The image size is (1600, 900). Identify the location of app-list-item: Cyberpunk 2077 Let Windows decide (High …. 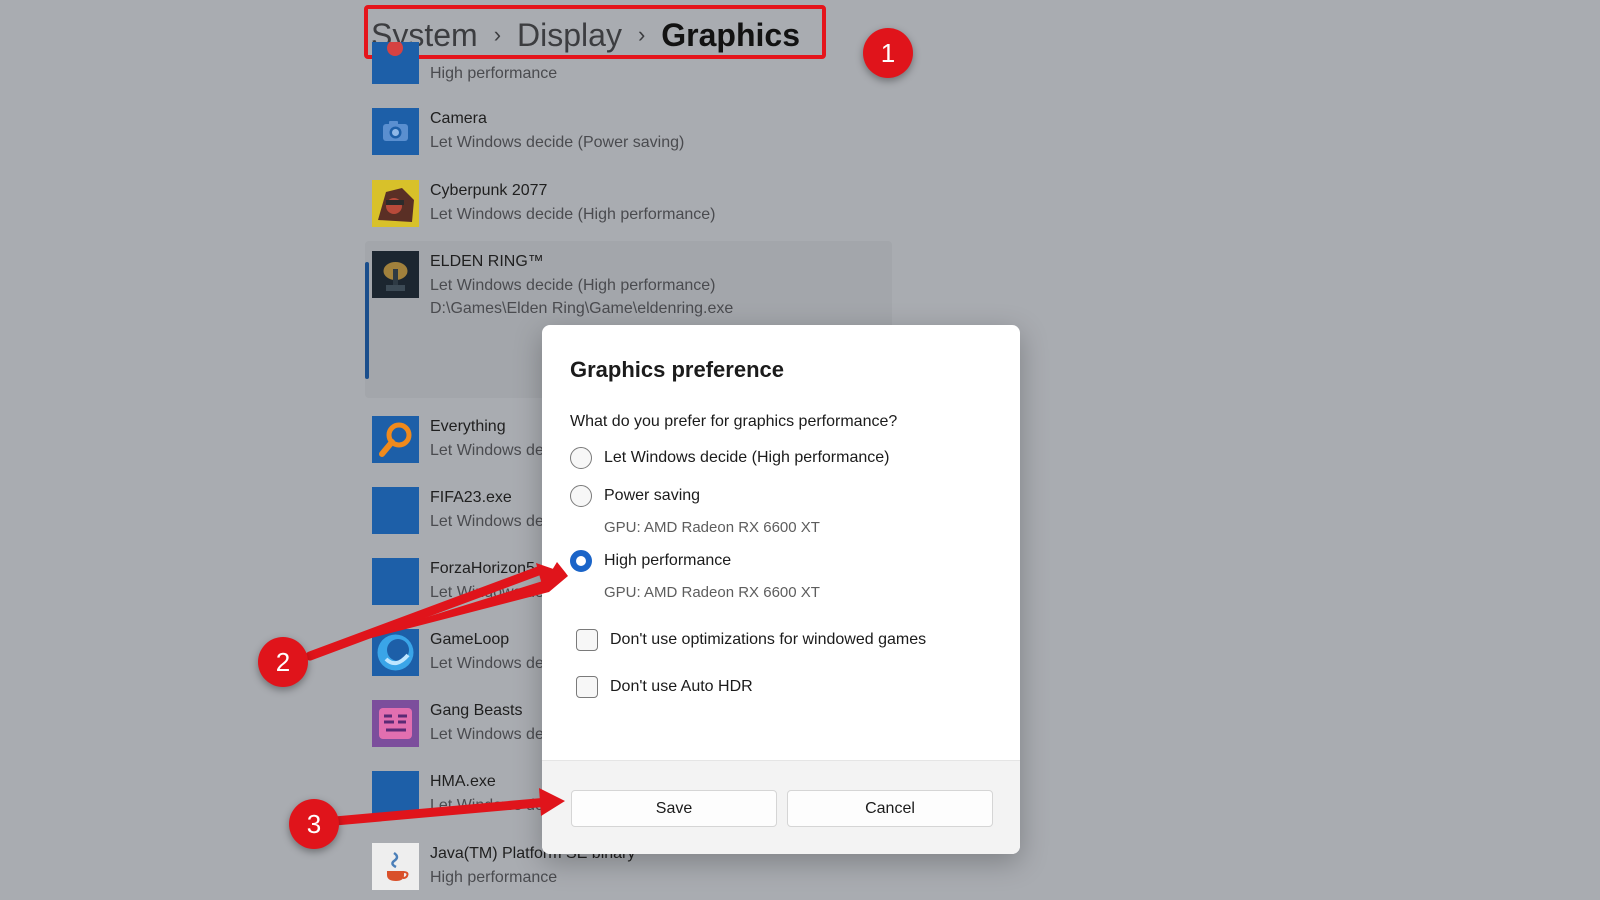
(630, 210).